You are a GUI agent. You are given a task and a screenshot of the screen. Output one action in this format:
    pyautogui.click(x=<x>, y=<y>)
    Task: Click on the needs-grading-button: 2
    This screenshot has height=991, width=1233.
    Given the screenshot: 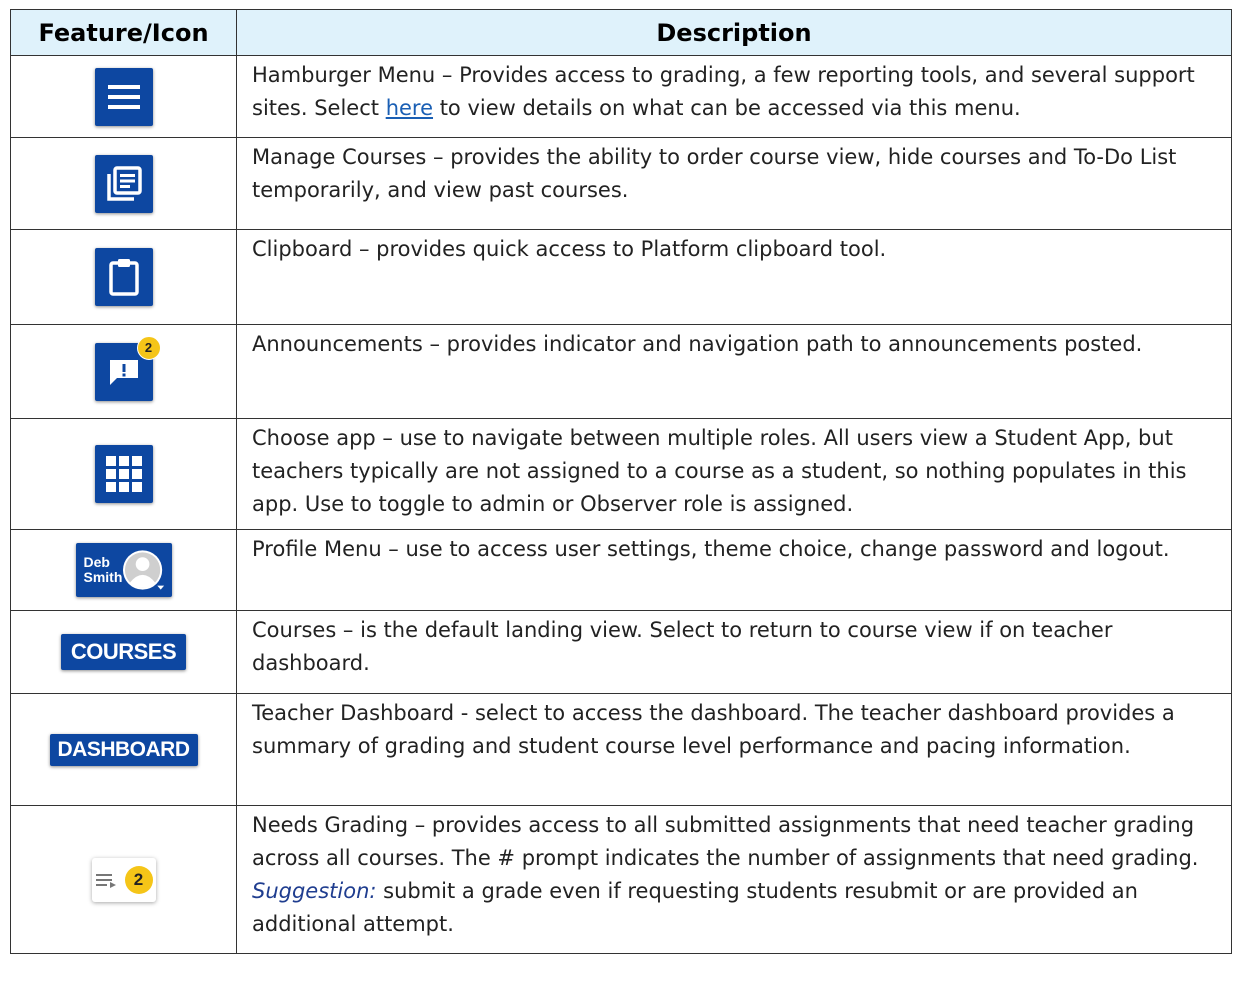 What is the action you would take?
    pyautogui.click(x=123, y=879)
    